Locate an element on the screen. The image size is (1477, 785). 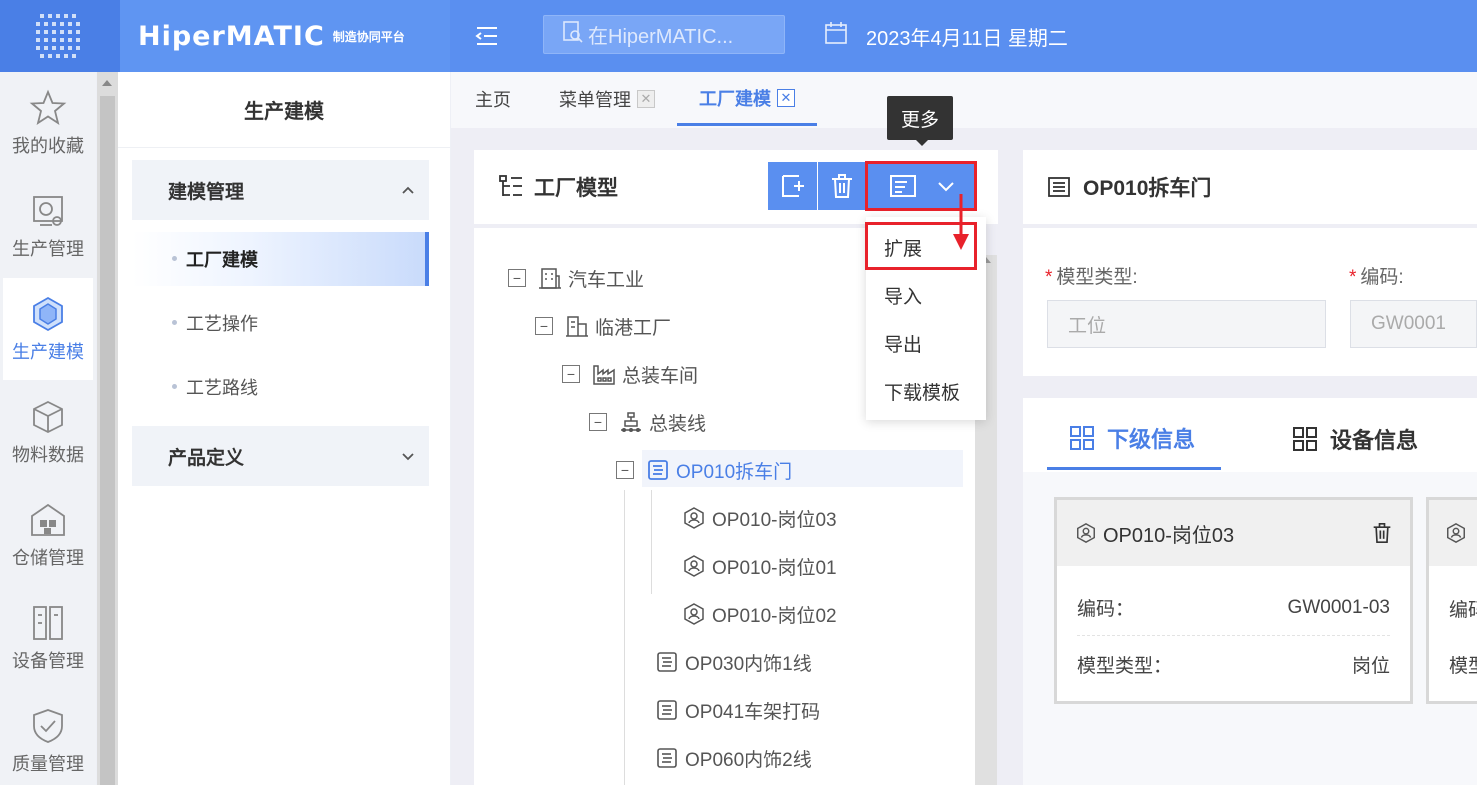
rail-item-device: 设备管理 is located at coordinates (48, 638).